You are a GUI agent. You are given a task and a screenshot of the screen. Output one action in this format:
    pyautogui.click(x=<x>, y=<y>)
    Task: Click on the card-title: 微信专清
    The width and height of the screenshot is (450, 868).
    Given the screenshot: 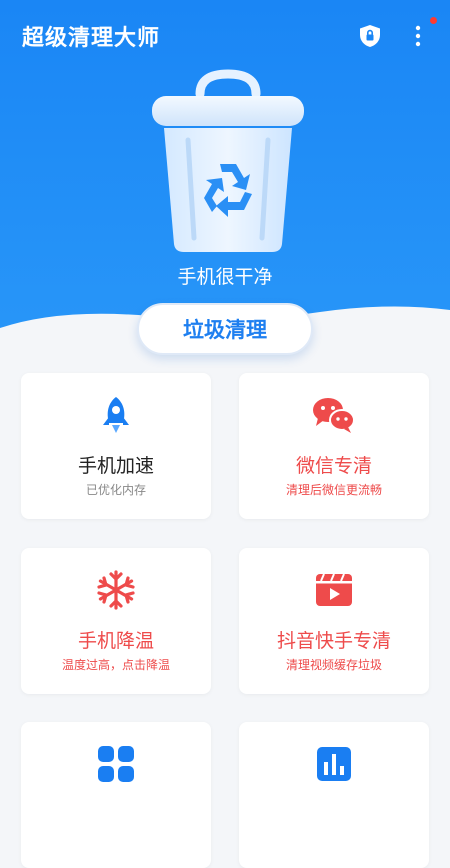 What is the action you would take?
    pyautogui.click(x=333, y=466)
    